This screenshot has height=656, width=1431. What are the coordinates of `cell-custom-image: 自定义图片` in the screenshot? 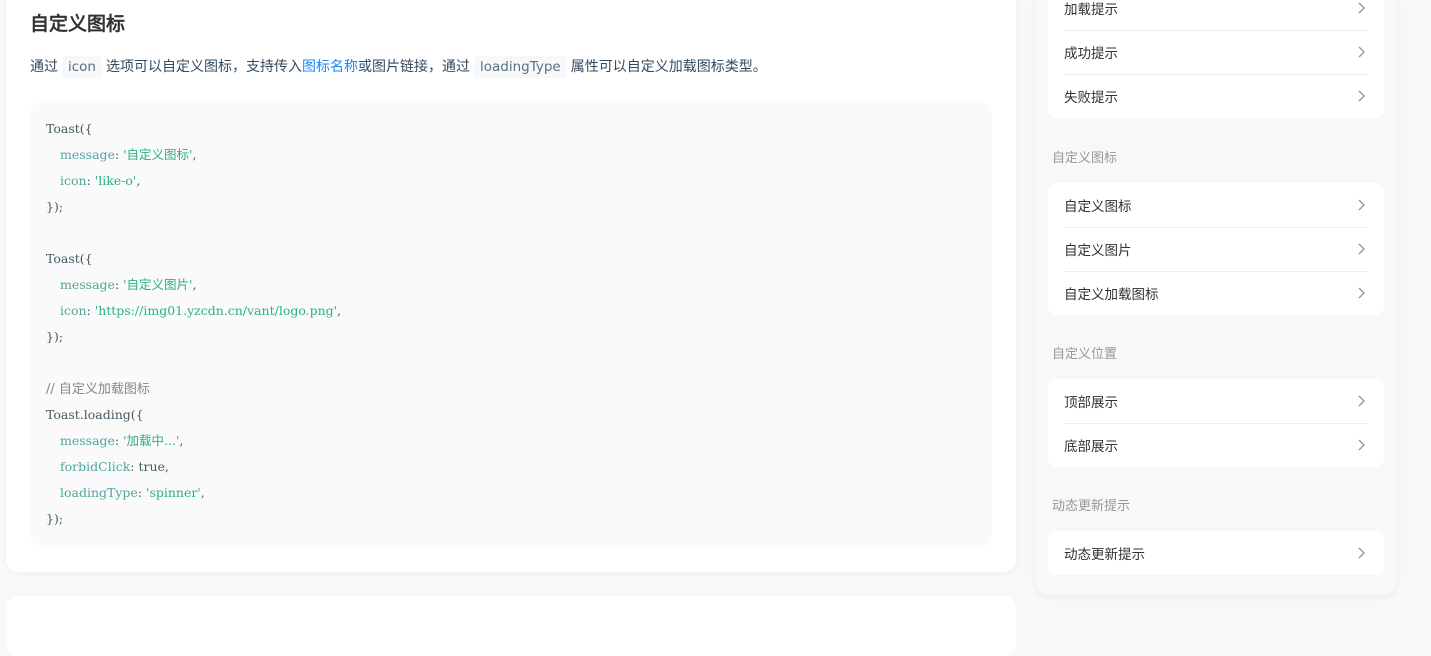 It's located at (1216, 249).